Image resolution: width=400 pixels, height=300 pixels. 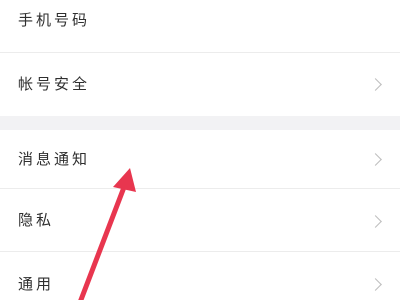 I want to click on section-separator, so click(x=200, y=123).